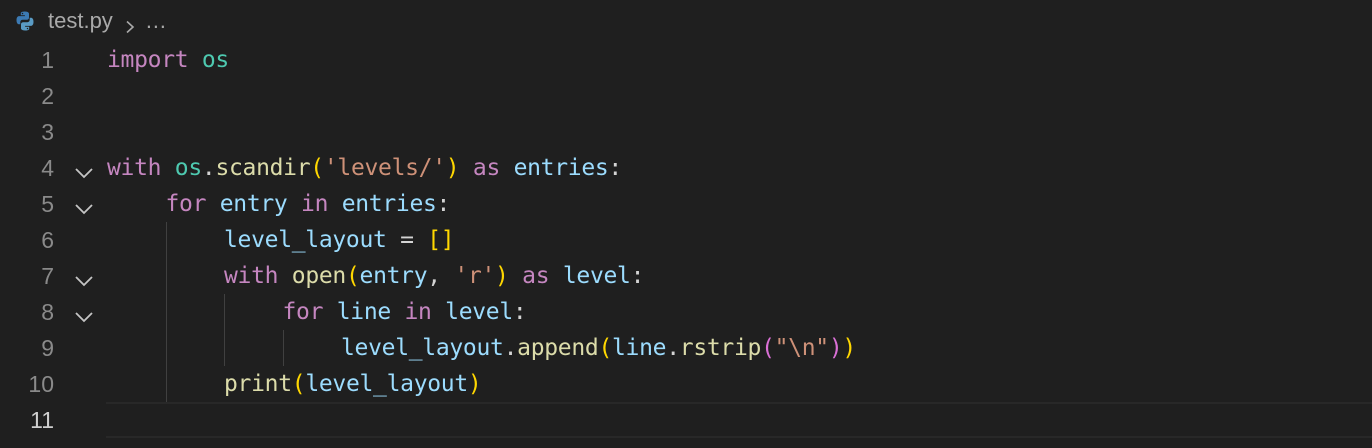 This screenshot has height=448, width=1372. I want to click on line-number: 7, so click(47, 276).